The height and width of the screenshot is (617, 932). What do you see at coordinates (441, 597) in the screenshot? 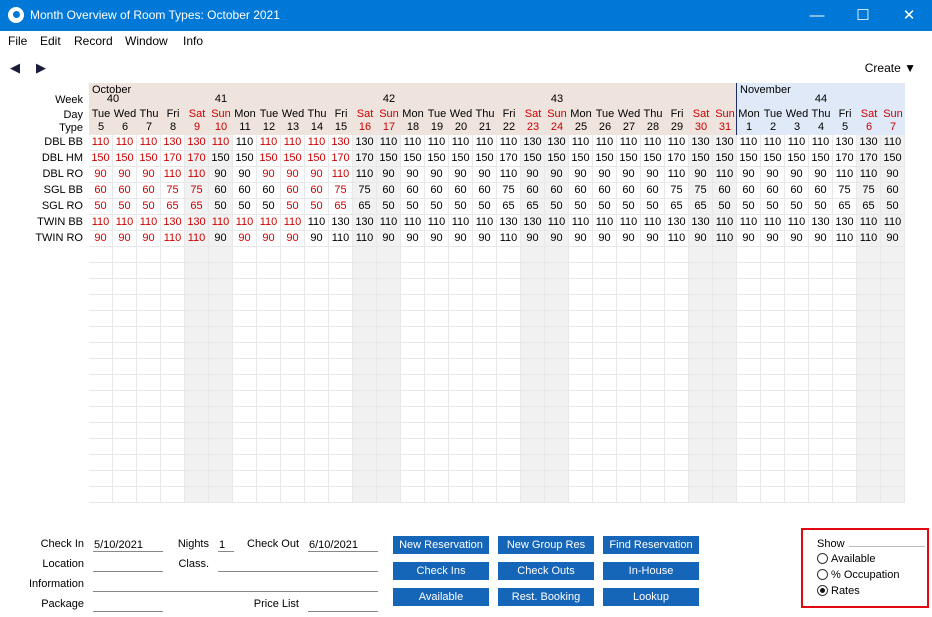
I see `available-button: Available` at bounding box center [441, 597].